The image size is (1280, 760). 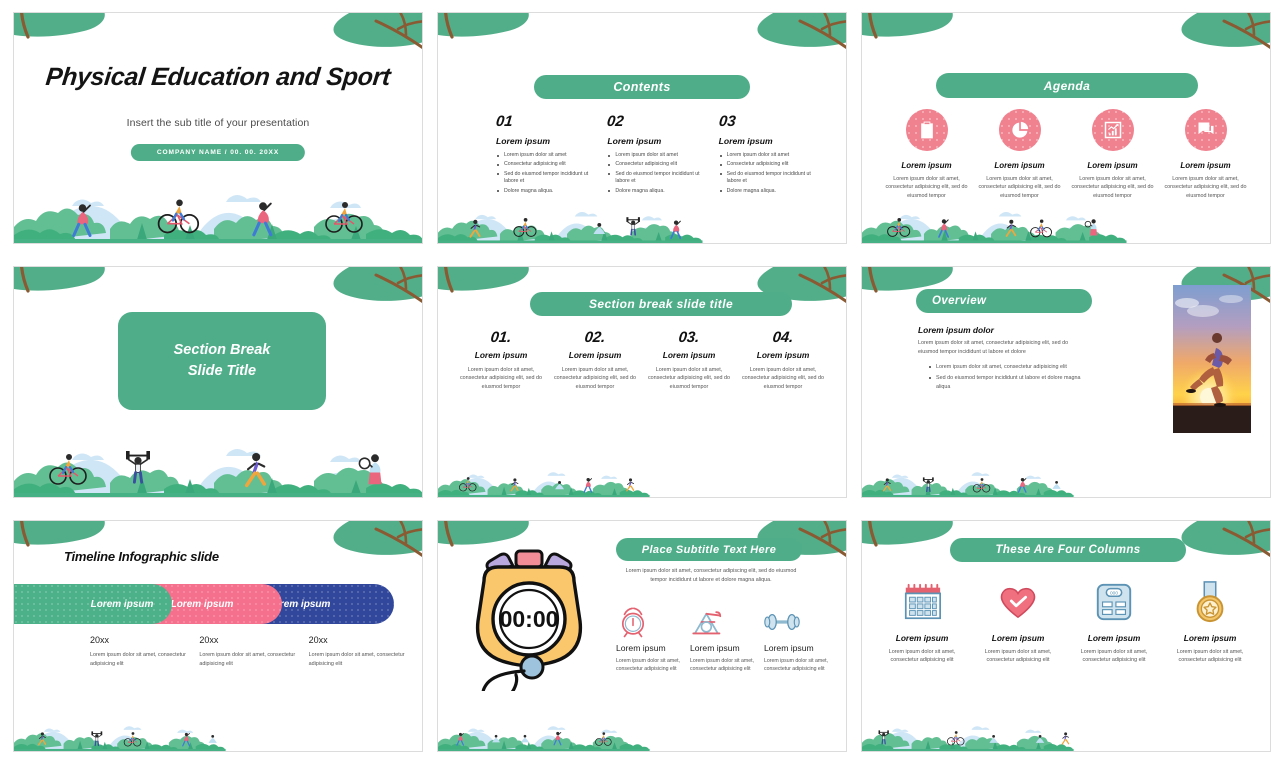 I want to click on exercise-bike-icon, so click(x=724, y=622).